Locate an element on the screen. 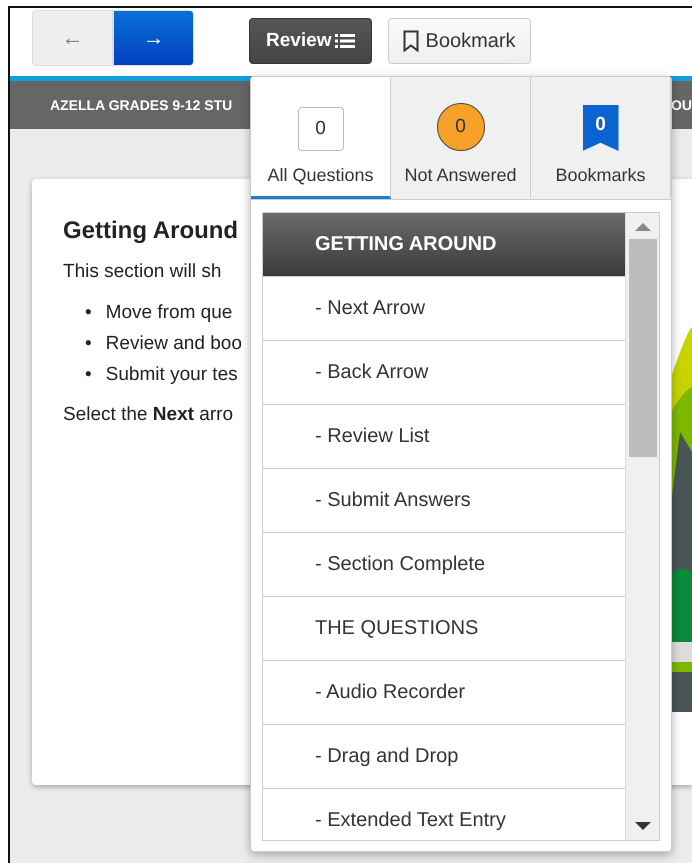 This screenshot has width=692, height=863. list-icon is located at coordinates (345, 41).